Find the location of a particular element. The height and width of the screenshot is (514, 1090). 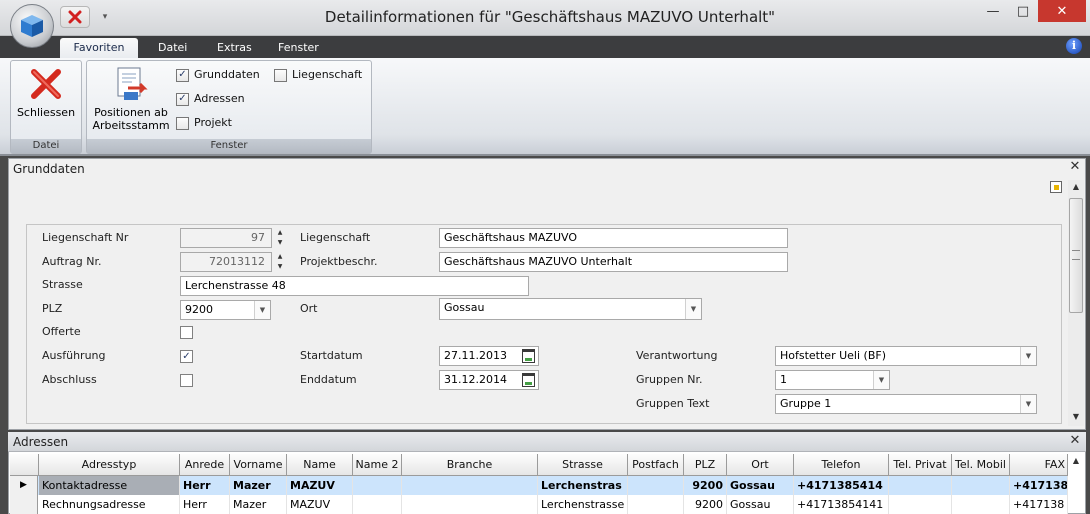

checkbox-liegenschaft-box is located at coordinates (280, 75).